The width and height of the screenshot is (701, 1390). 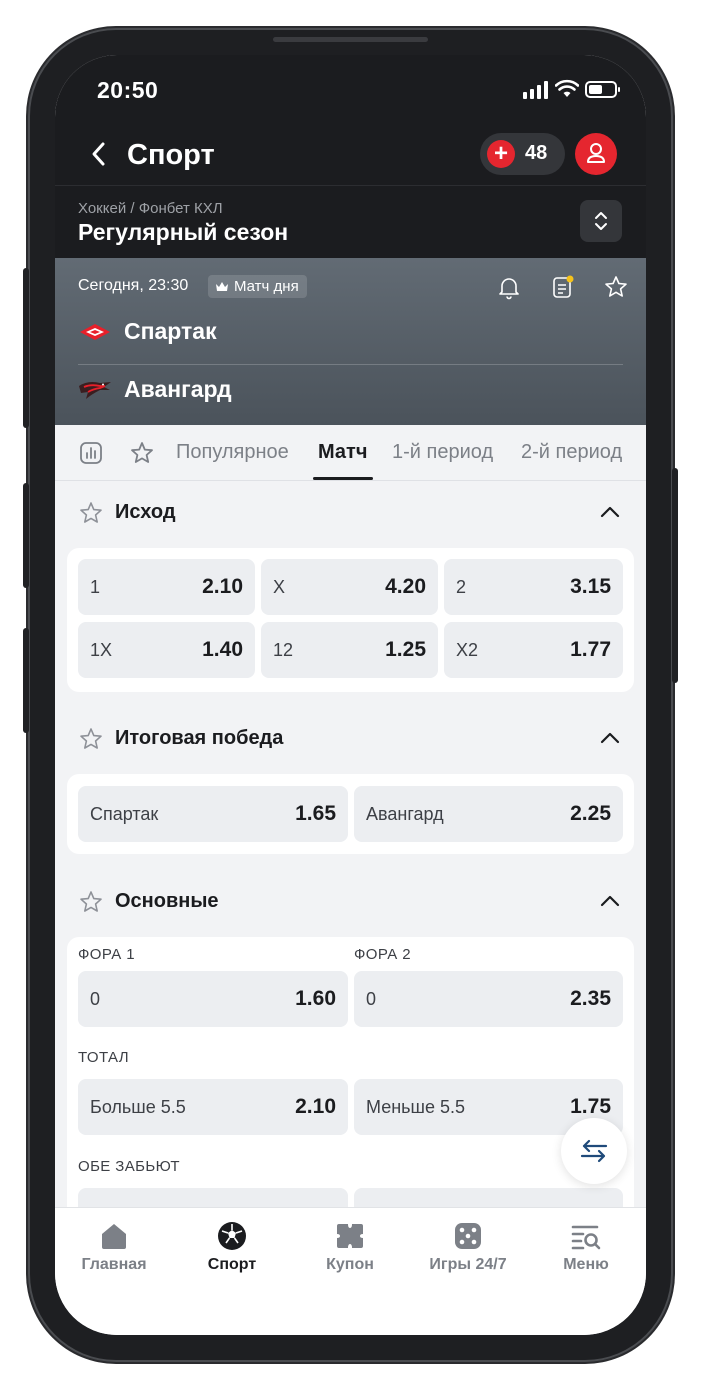 I want to click on chevron-up-down-icon, so click(x=601, y=221).